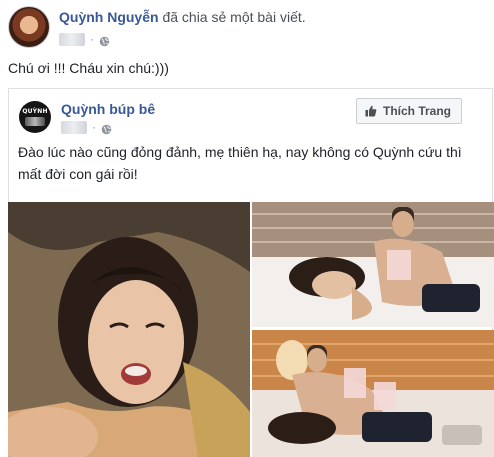 This screenshot has width=494, height=457. I want to click on photo-bottom-right, so click(373, 393).